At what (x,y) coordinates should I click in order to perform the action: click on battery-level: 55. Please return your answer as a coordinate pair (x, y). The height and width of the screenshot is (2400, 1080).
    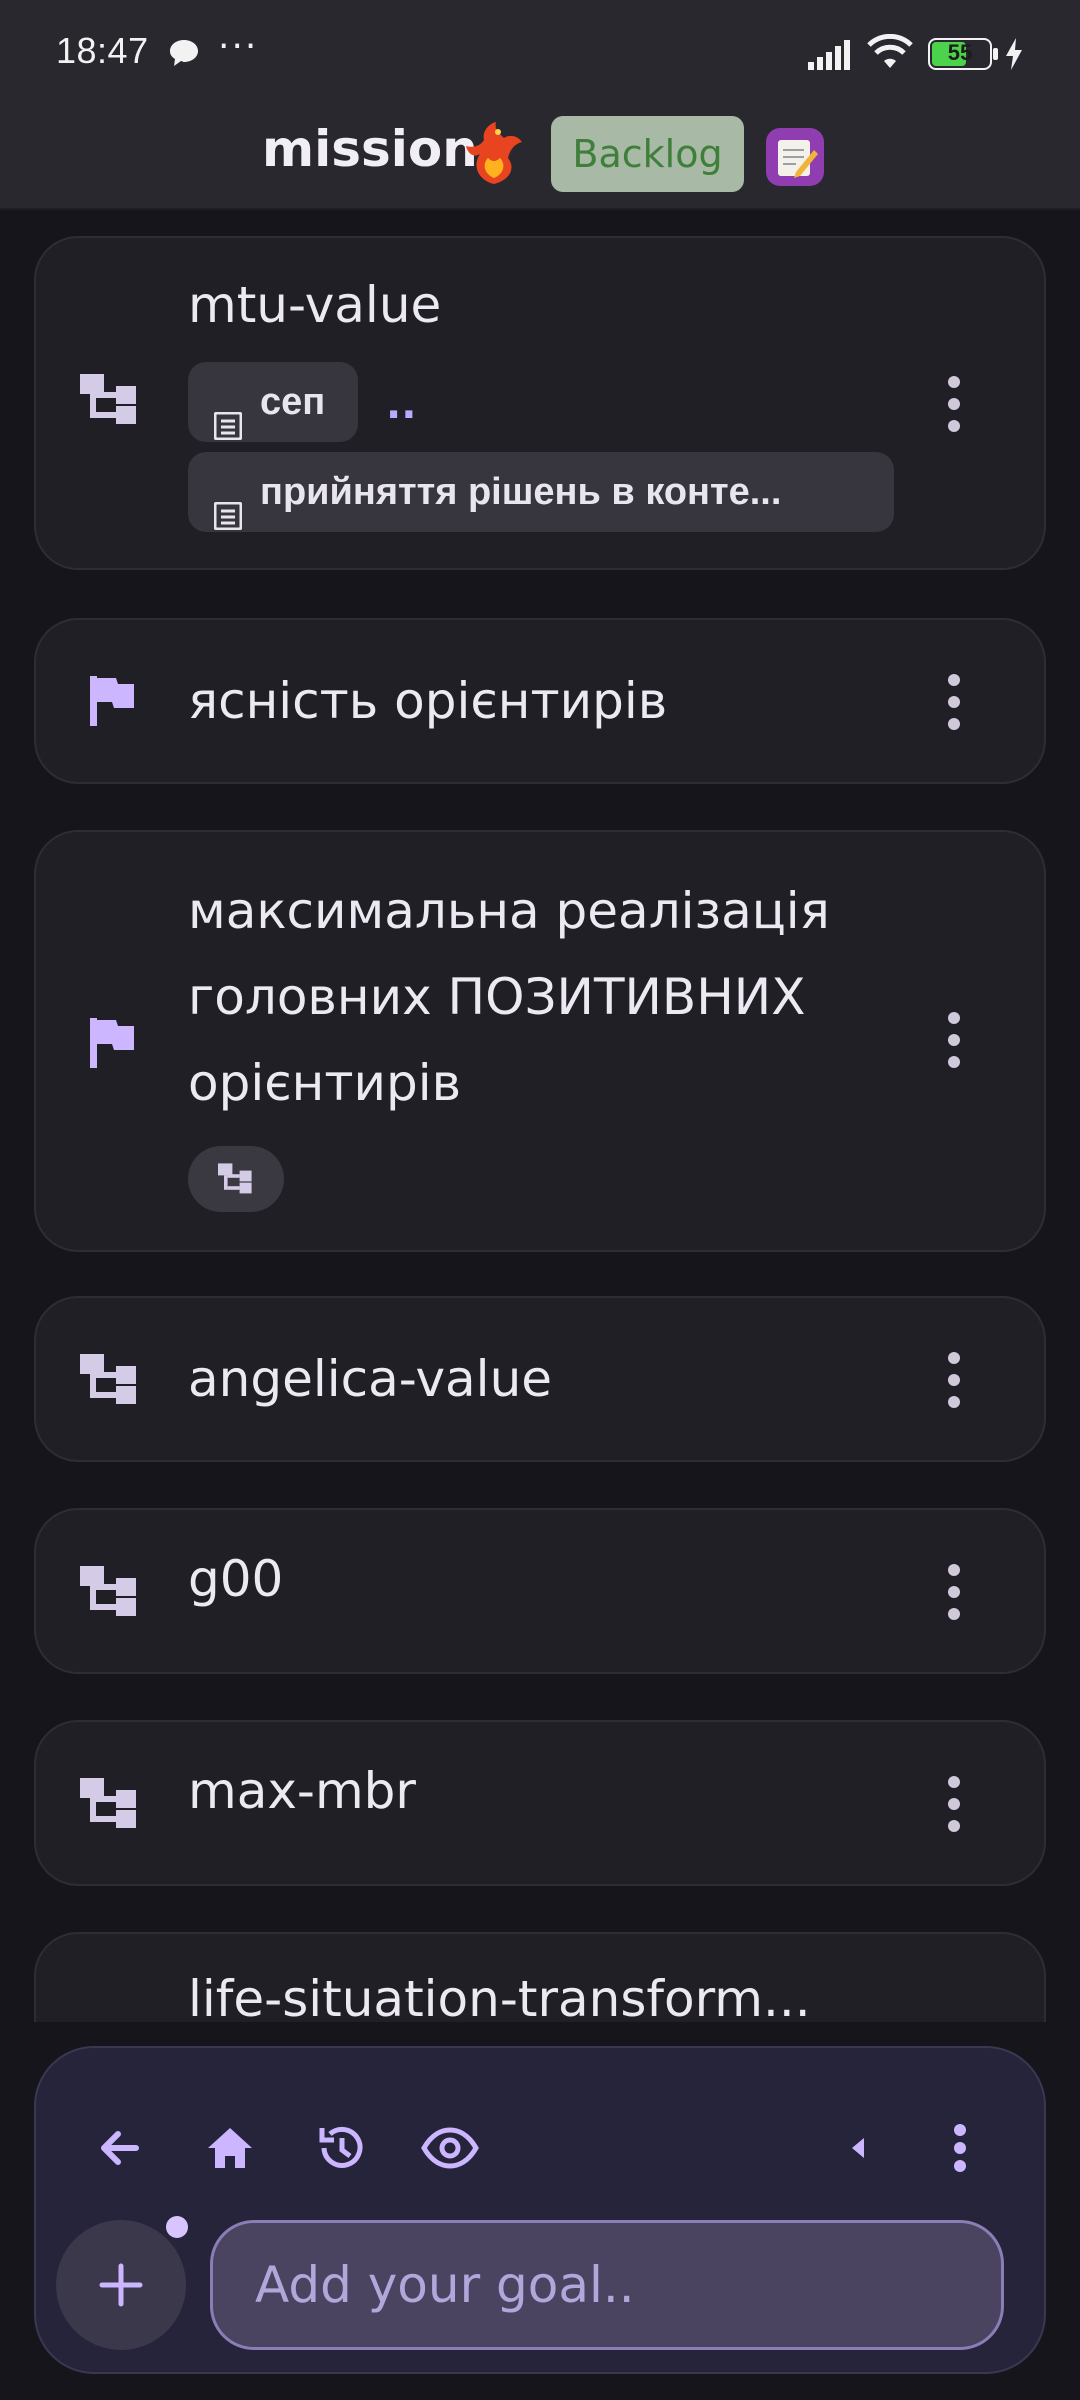
    Looking at the image, I should click on (960, 52).